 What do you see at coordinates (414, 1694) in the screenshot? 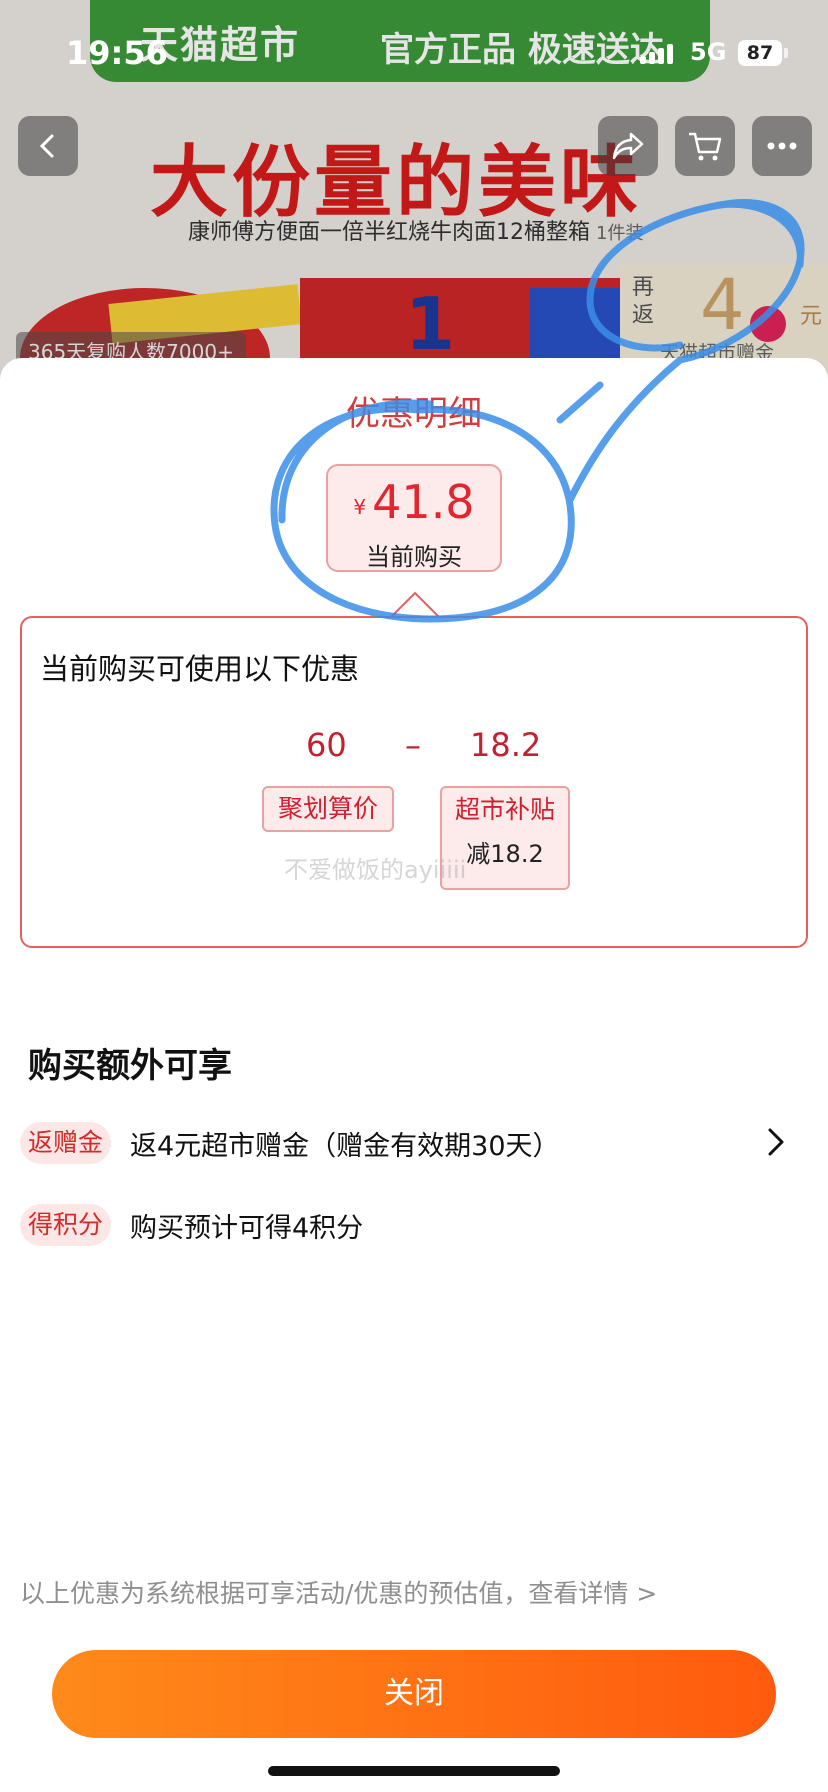
I see `close-button: 关闭` at bounding box center [414, 1694].